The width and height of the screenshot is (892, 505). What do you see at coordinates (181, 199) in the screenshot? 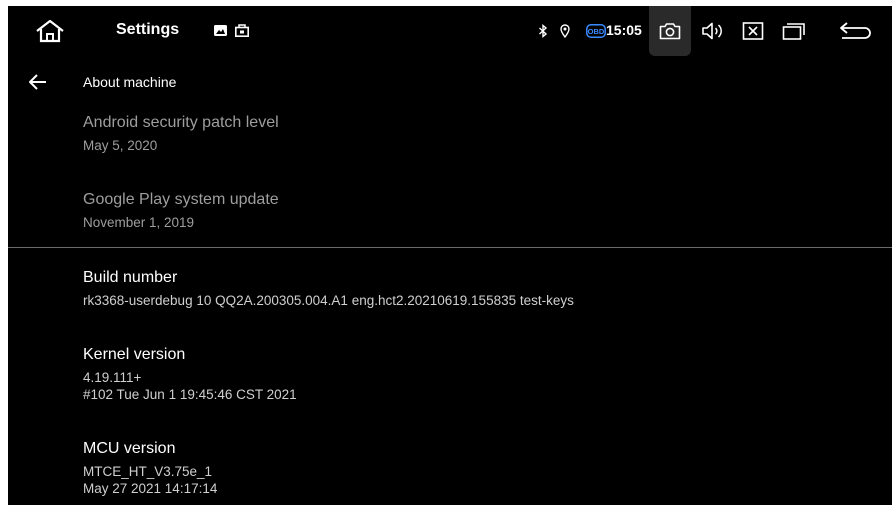
I see `list-item-title: Google Play system update` at bounding box center [181, 199].